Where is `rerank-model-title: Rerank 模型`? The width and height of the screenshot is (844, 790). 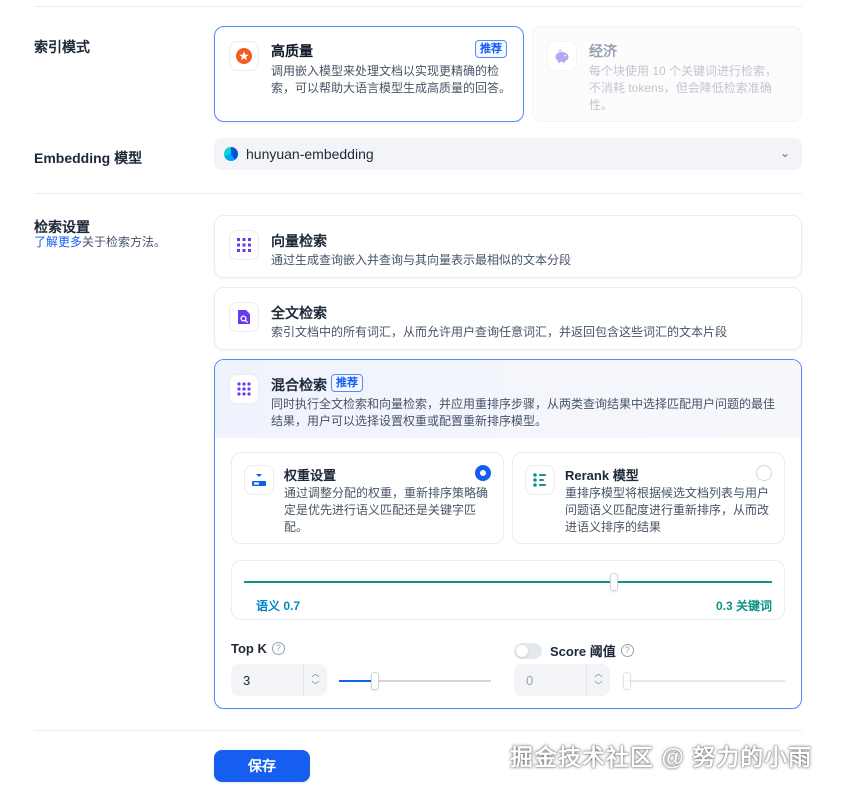
rerank-model-title: Rerank 模型 is located at coordinates (602, 475).